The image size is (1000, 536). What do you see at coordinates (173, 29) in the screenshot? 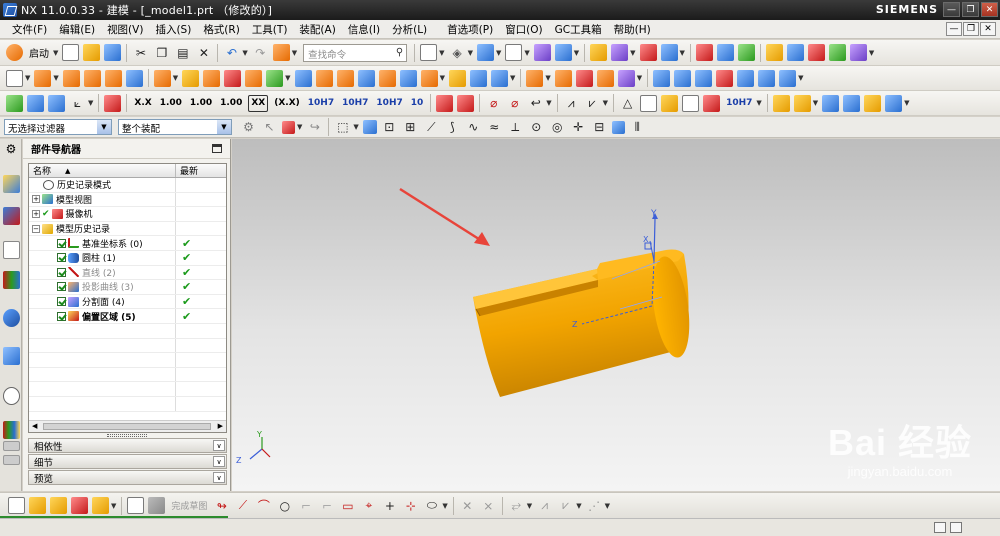
I see `menu-insert: 插入(S)` at bounding box center [173, 29].